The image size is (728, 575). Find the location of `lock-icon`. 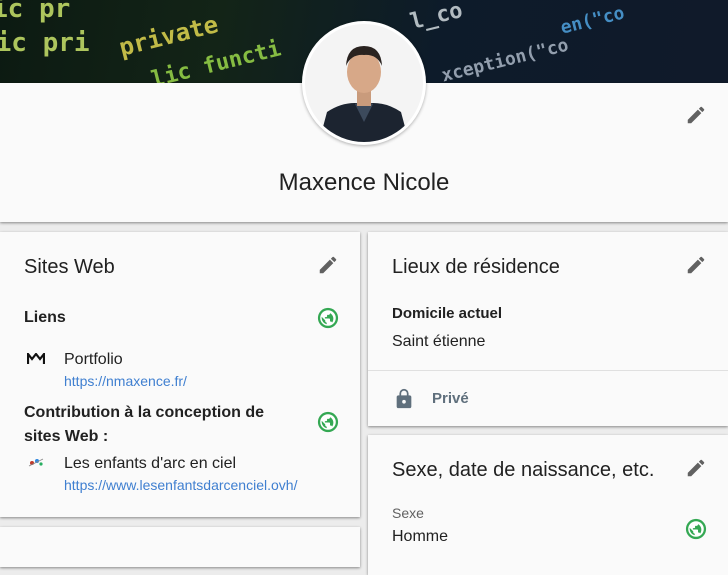

lock-icon is located at coordinates (404, 398).